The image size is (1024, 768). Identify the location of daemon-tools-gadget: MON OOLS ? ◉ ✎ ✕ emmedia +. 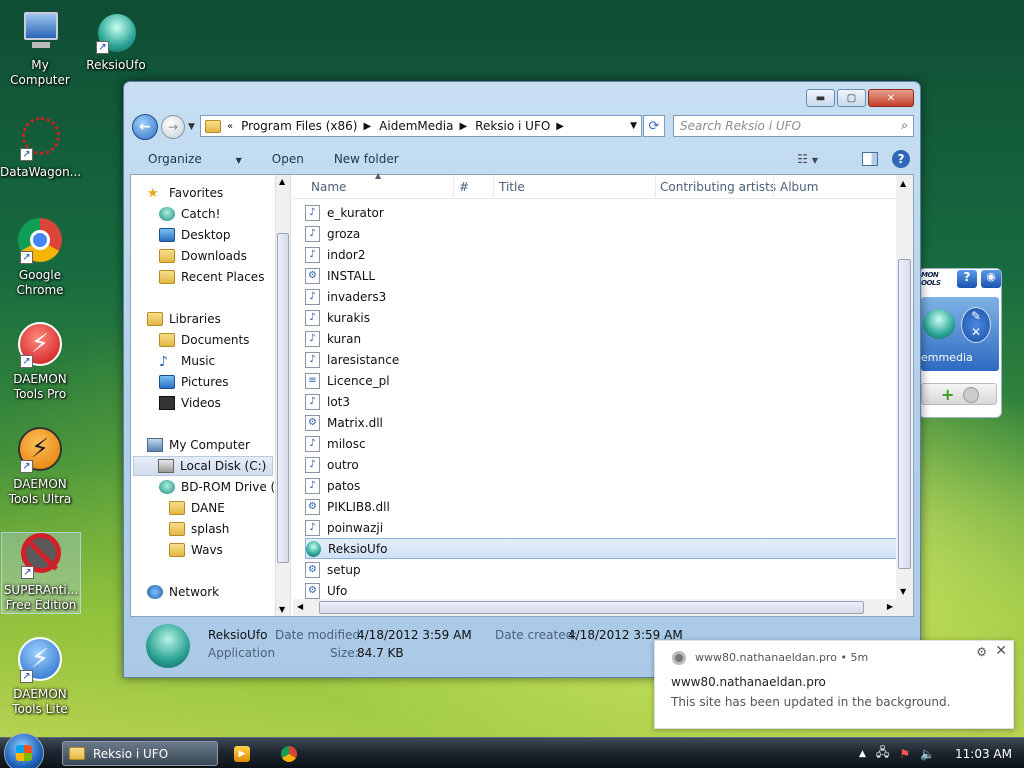
(960, 343).